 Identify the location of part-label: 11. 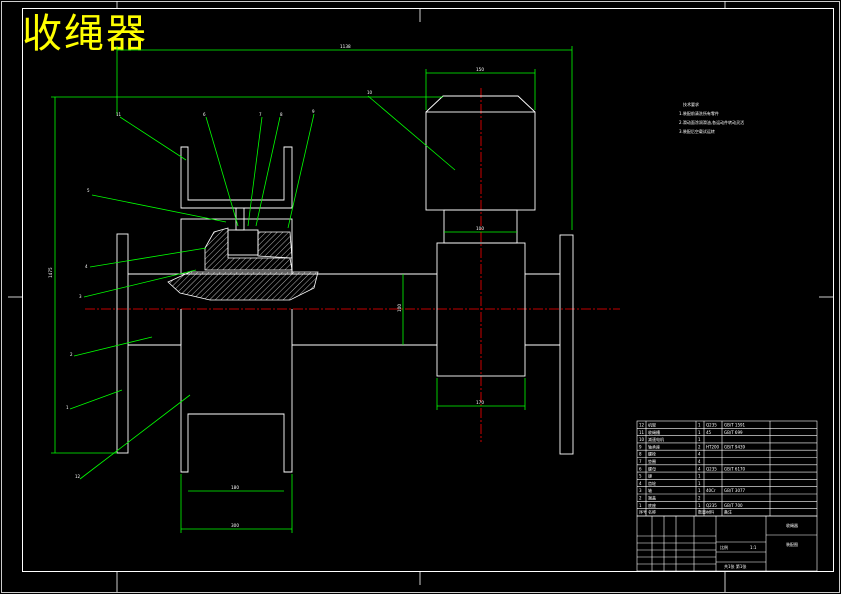
(119, 114).